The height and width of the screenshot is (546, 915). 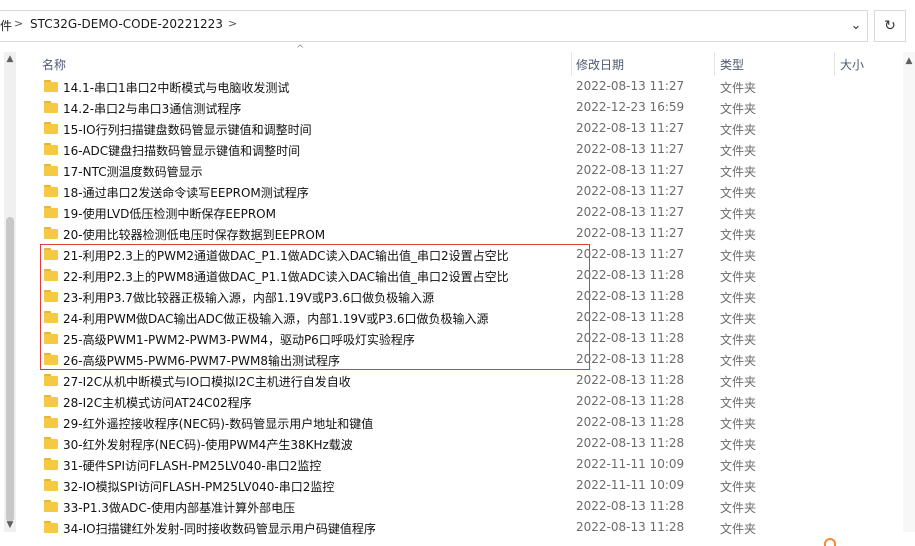 I want to click on table-row: 17-NTC测温度数码管显示 2022-08-13 11:27 文件夹, so click(x=470, y=170).